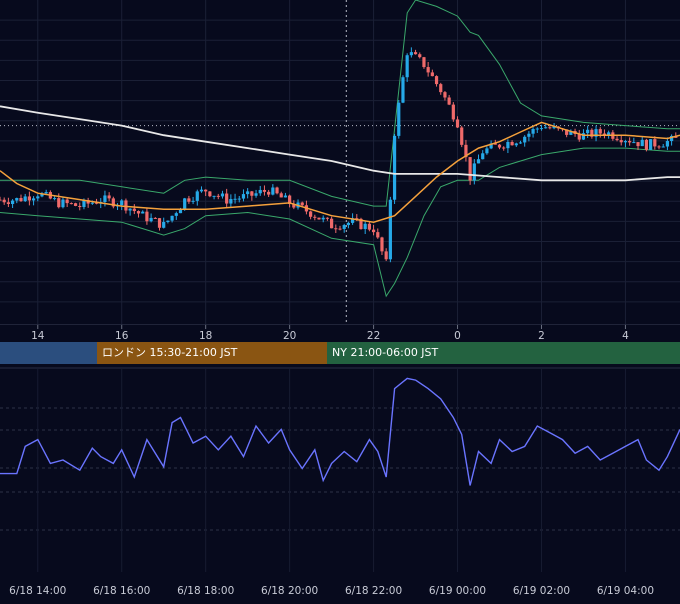  What do you see at coordinates (340, 143) in the screenshot?
I see `long-moving-average-line` at bounding box center [340, 143].